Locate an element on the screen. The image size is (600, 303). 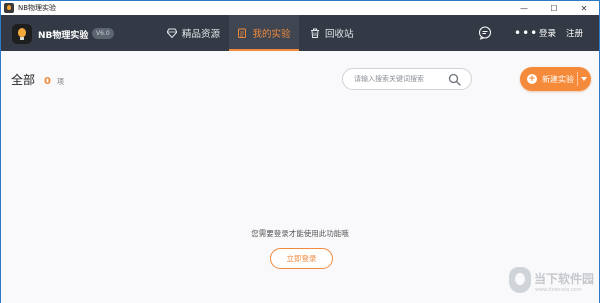
close-button: ✕ is located at coordinates (584, 8).